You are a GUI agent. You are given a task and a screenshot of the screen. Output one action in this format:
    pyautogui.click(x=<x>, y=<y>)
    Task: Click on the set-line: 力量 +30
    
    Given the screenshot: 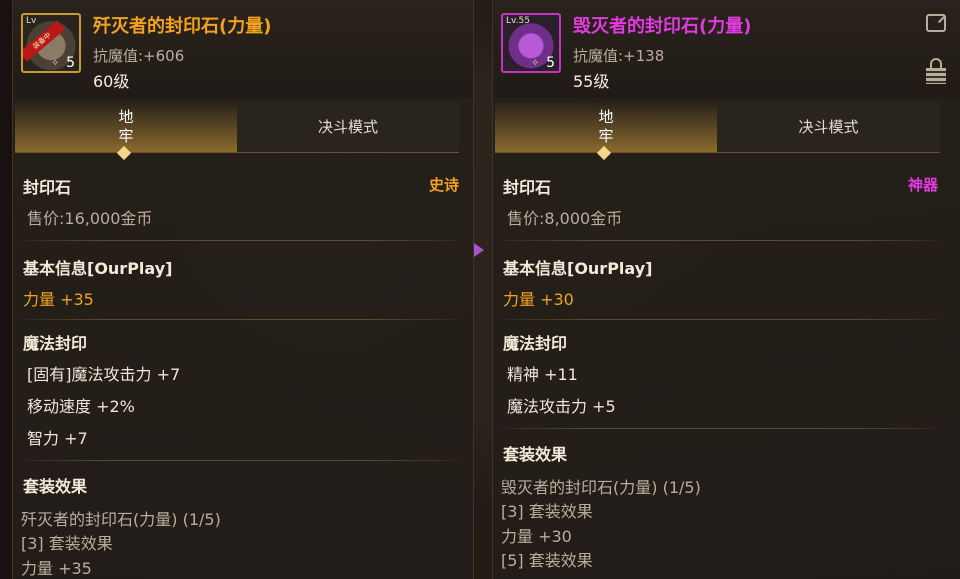 What is the action you would take?
    pyautogui.click(x=536, y=536)
    